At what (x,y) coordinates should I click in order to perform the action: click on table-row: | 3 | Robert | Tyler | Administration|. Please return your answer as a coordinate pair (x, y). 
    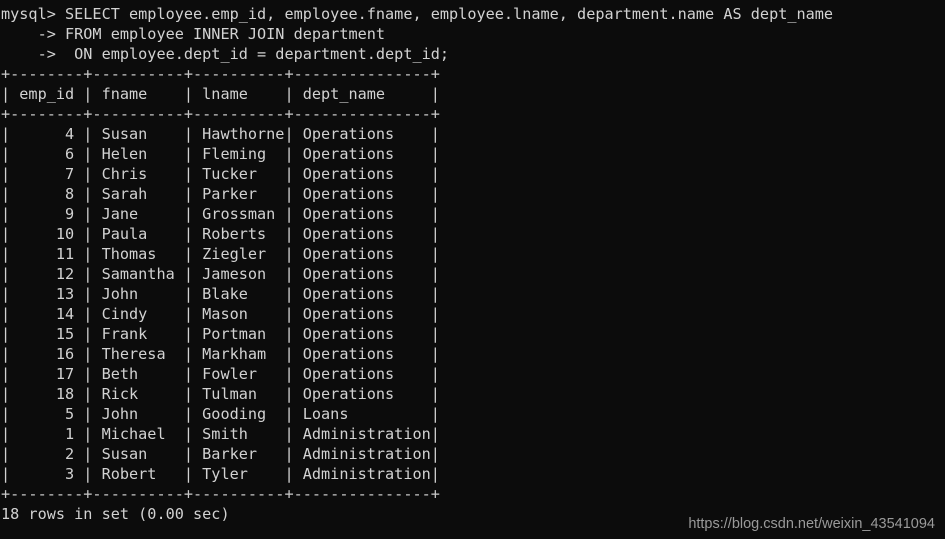
    Looking at the image, I should click on (220, 474).